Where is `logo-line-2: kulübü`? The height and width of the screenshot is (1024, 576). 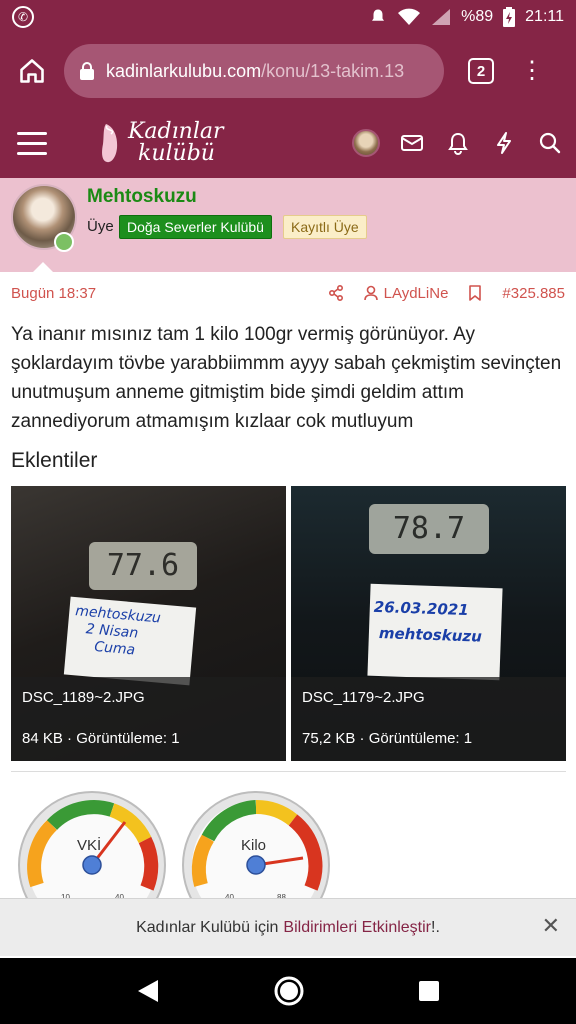
logo-line-2: kulübü is located at coordinates (176, 153).